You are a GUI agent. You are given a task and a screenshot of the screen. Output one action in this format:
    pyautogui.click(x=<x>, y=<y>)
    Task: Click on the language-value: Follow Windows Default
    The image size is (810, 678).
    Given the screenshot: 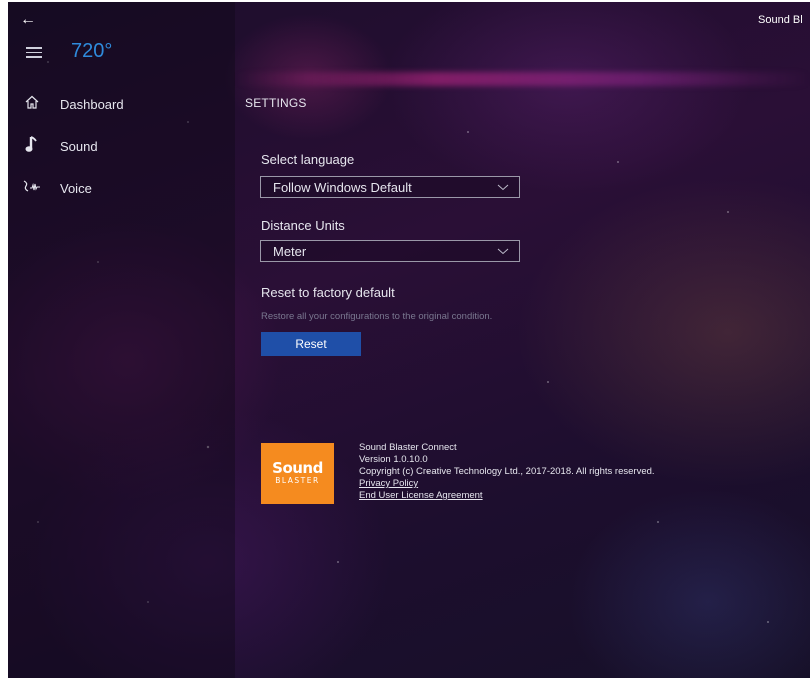 What is the action you would take?
    pyautogui.click(x=385, y=187)
    